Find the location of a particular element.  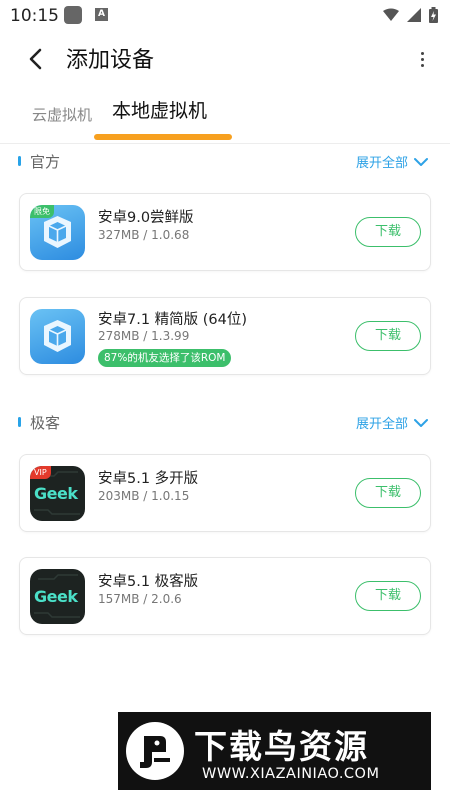

rom-meta: 327MB / 1.0.68 is located at coordinates (144, 235).